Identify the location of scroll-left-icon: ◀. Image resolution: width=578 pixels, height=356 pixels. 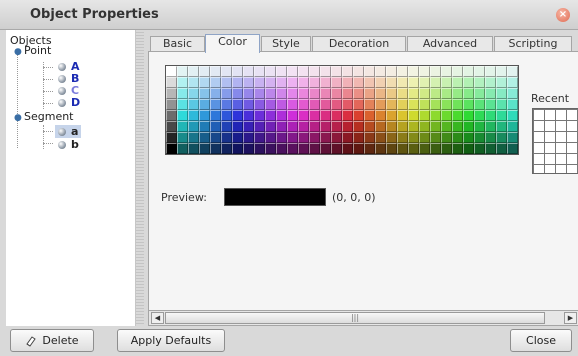
(157, 318).